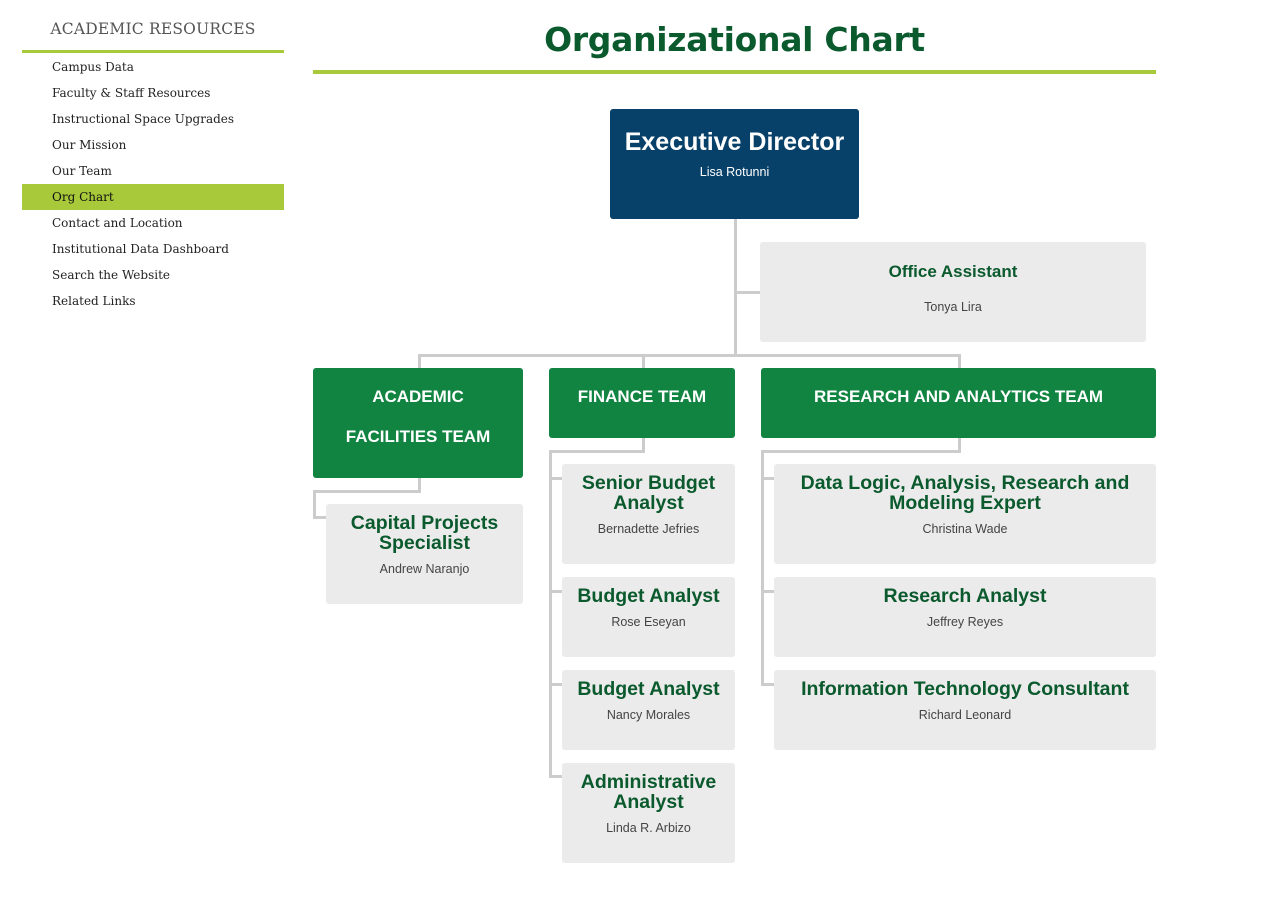 This screenshot has height=913, width=1263. Describe the element at coordinates (418, 436) in the screenshot. I see `team-name-line-2: FACILITIES TEAM` at that location.